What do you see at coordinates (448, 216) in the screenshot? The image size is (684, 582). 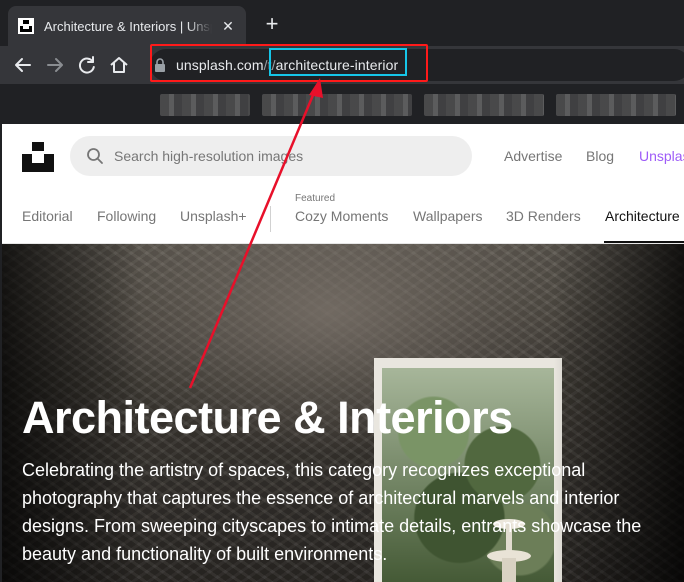 I see `tab-wallpapers: Wallpapers` at bounding box center [448, 216].